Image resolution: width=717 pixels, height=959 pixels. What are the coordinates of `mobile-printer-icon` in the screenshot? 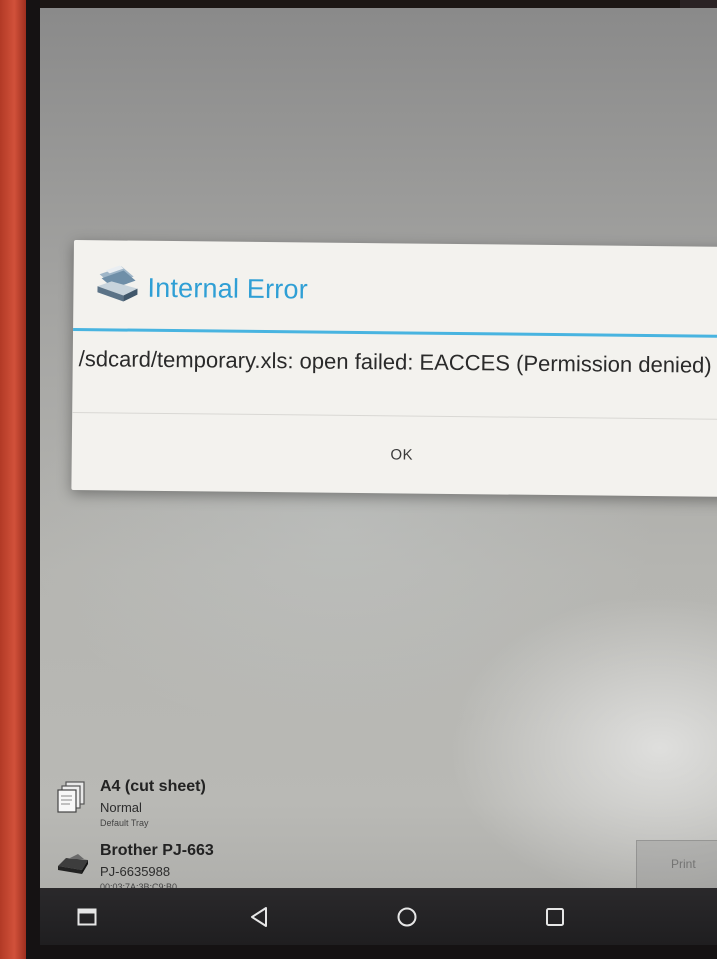 It's located at (73, 861).